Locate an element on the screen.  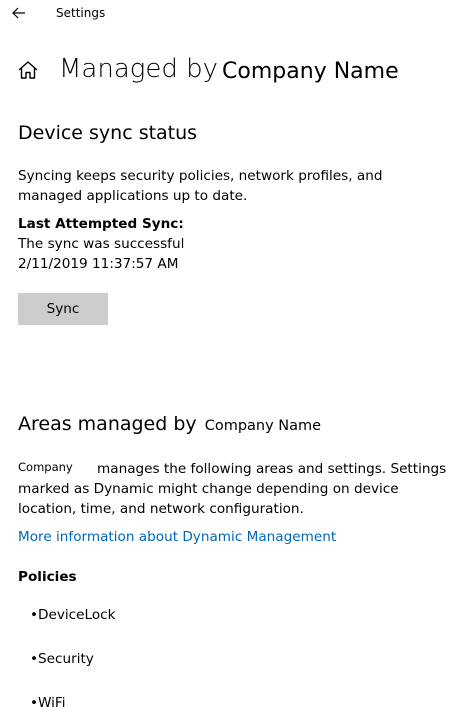
areas-heading-org-name: Company Name is located at coordinates (263, 426).